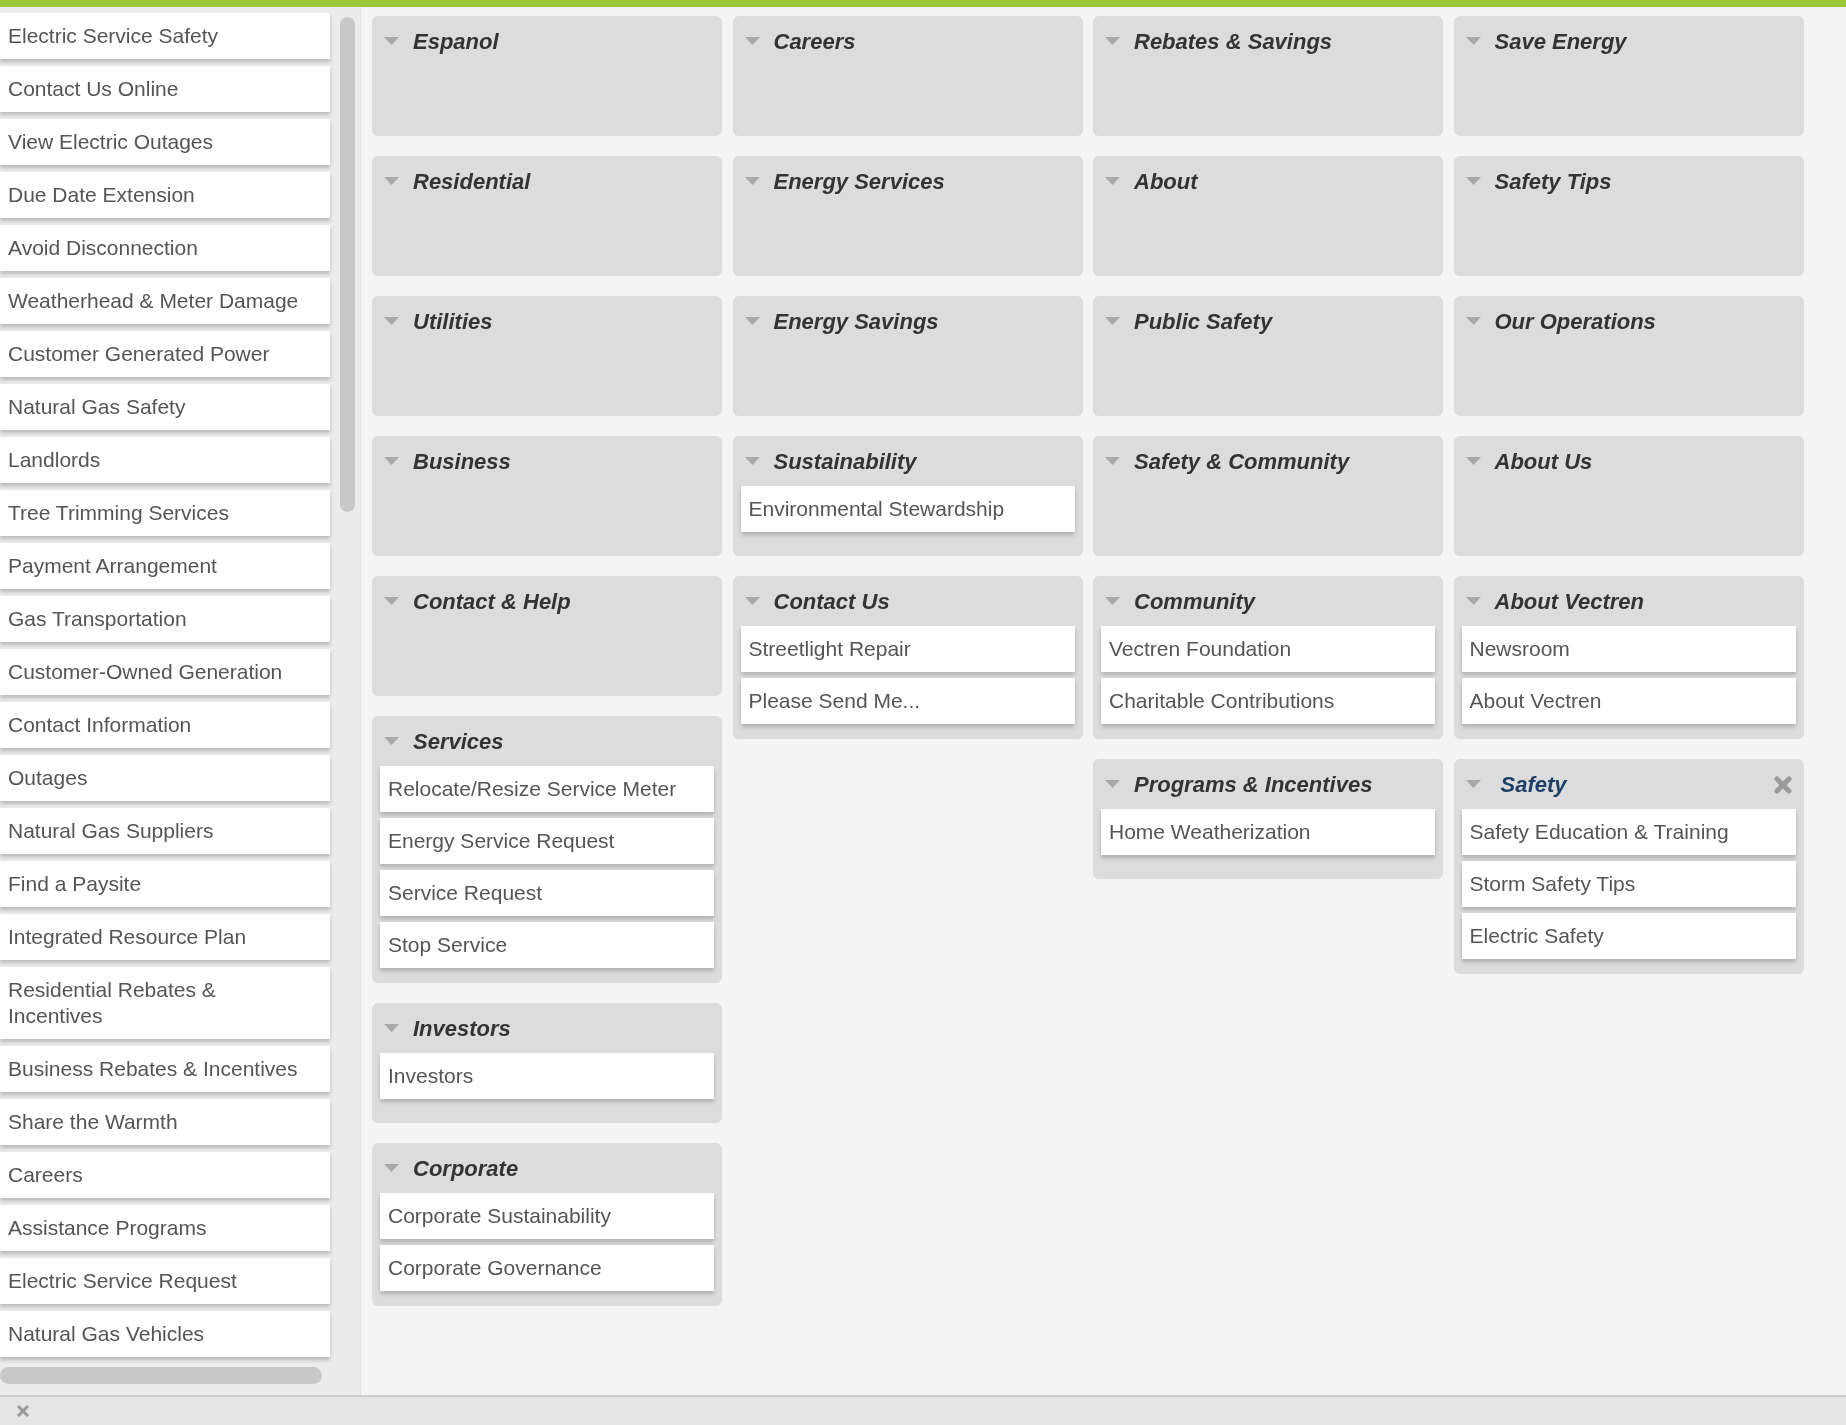  What do you see at coordinates (165, 1069) in the screenshot?
I see `sidebar-item: Business Rebates & Incentives` at bounding box center [165, 1069].